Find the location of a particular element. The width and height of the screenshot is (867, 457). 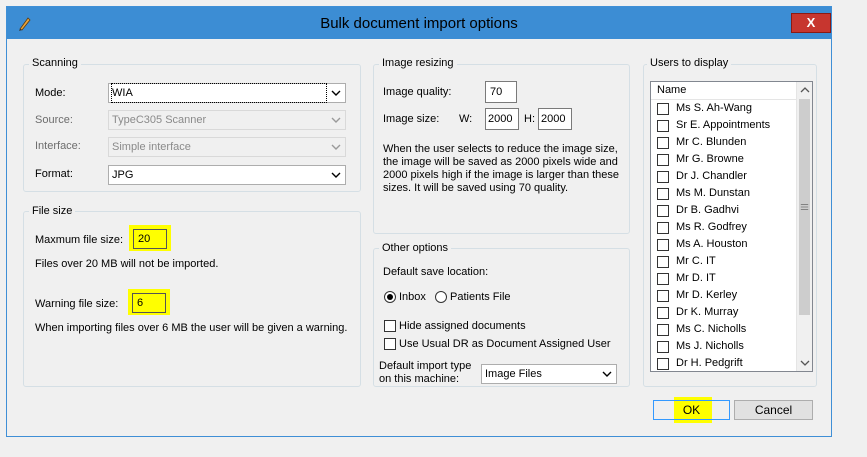

name-column-header: Name is located at coordinates (724, 91).